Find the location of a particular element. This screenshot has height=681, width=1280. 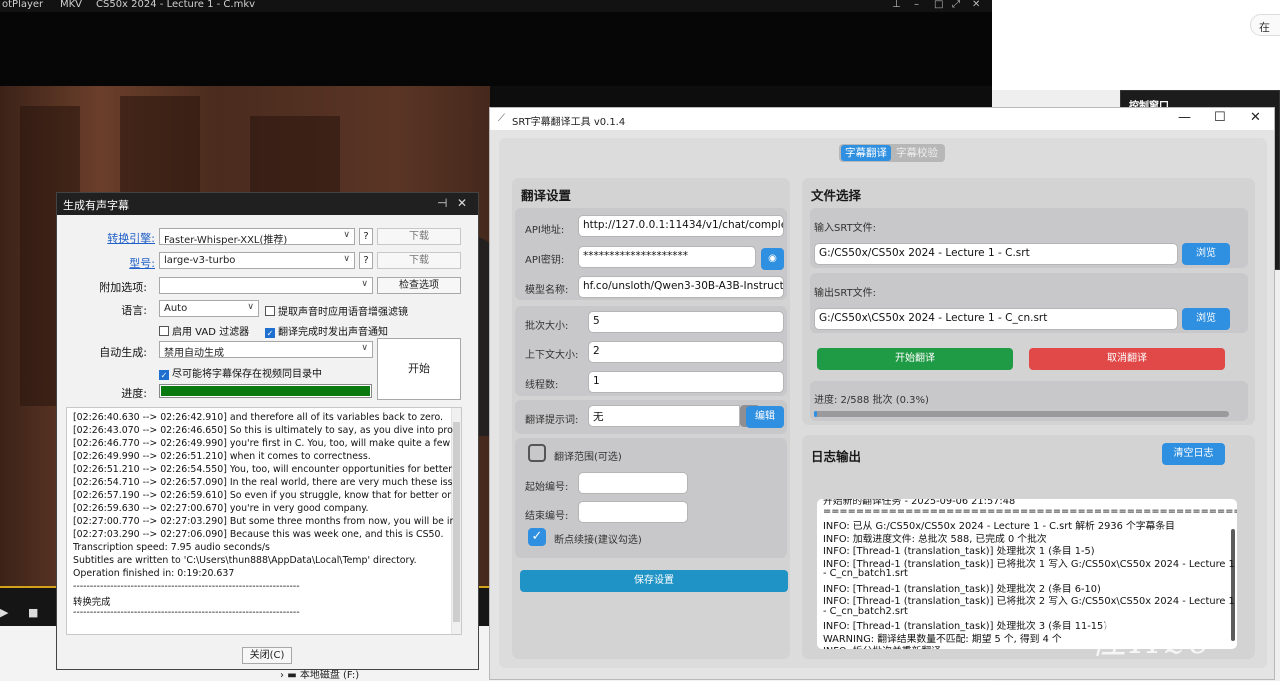

start-no-input is located at coordinates (633, 483).